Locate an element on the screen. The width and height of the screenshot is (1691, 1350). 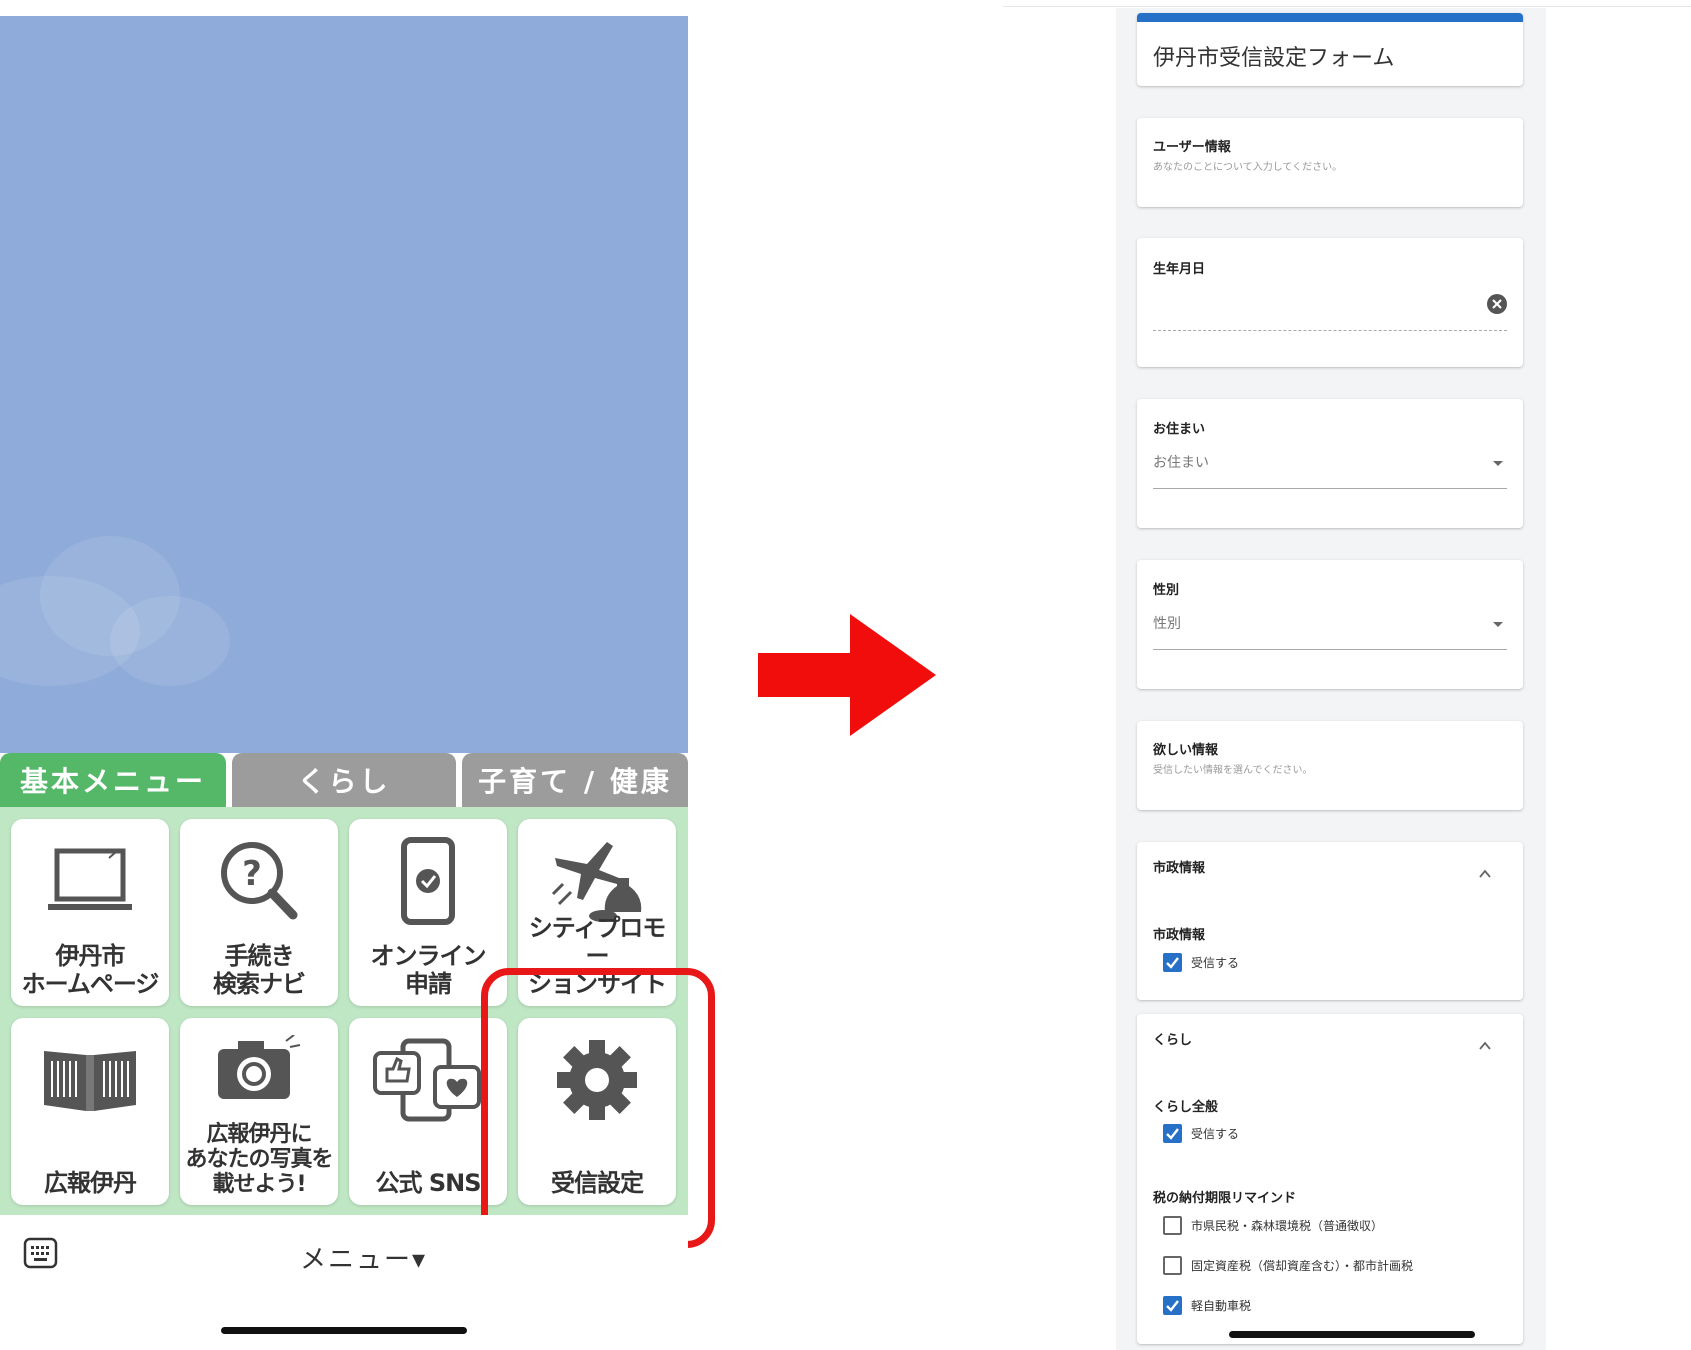
residence-card: お住まい お住まい is located at coordinates (1330, 463).